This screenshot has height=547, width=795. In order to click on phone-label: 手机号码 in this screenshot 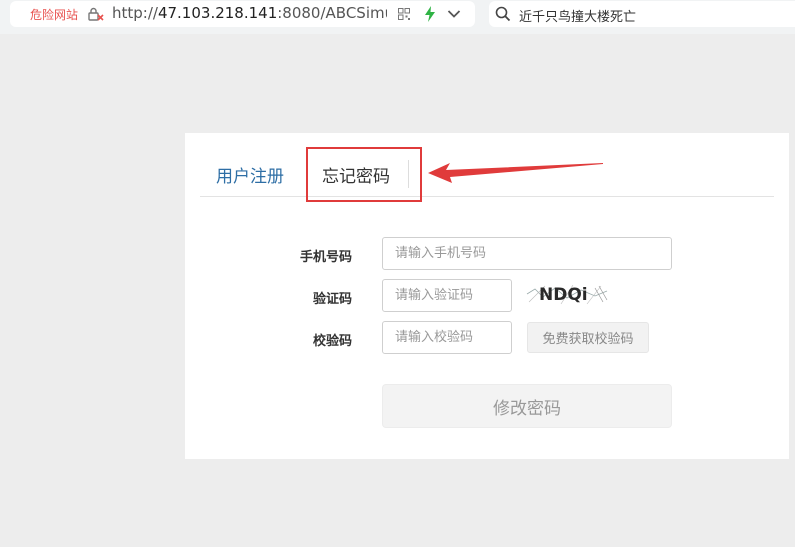, I will do `click(325, 257)`.